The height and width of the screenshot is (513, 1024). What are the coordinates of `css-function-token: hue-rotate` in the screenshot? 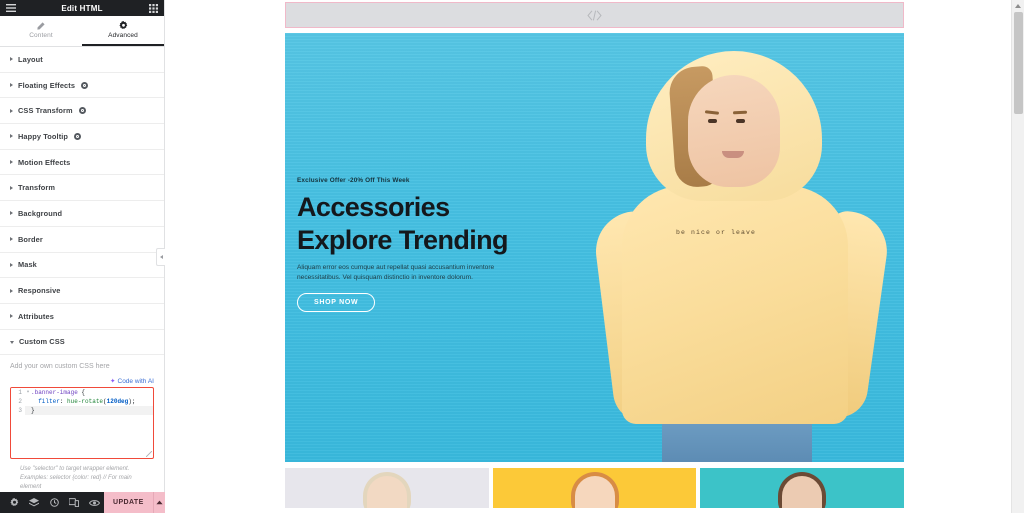 It's located at (85, 402).